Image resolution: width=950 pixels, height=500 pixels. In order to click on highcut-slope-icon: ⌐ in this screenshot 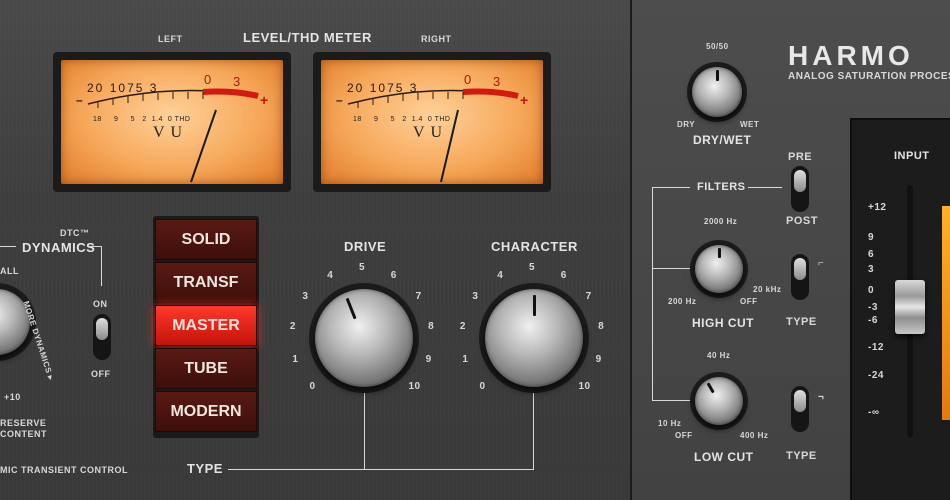, I will do `click(821, 263)`.